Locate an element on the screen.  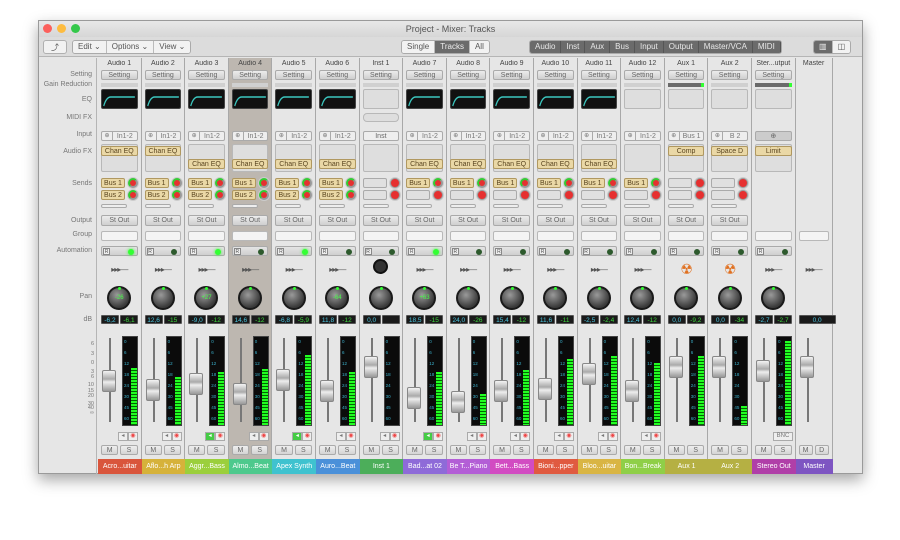
back-button: ⤴ is located at coordinates (55, 47).